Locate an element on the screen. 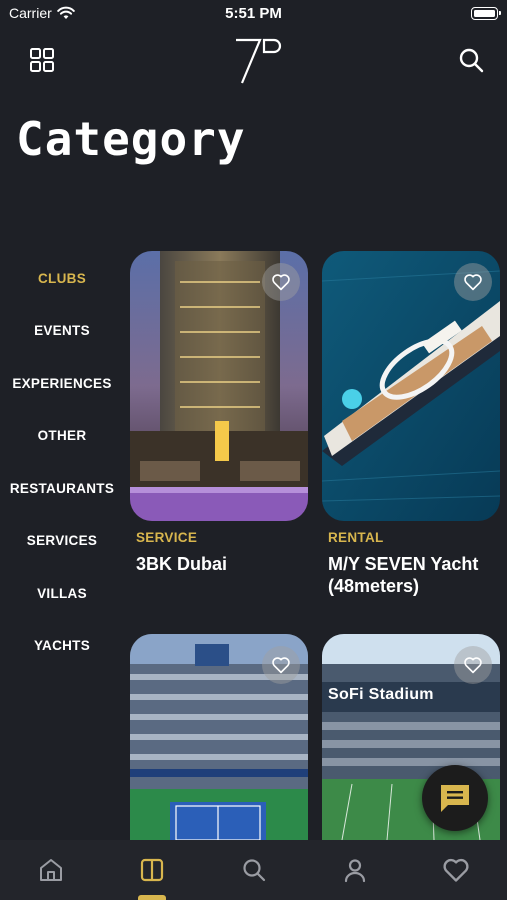 This screenshot has height=900, width=507. tab-search is located at coordinates (253, 870).